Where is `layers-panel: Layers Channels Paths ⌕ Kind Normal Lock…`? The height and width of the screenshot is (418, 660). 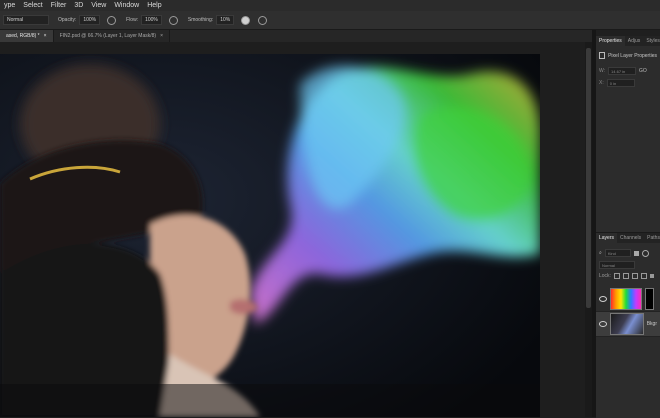 layers-panel: Layers Channels Paths ⌕ Kind Normal Lock… is located at coordinates (628, 325).